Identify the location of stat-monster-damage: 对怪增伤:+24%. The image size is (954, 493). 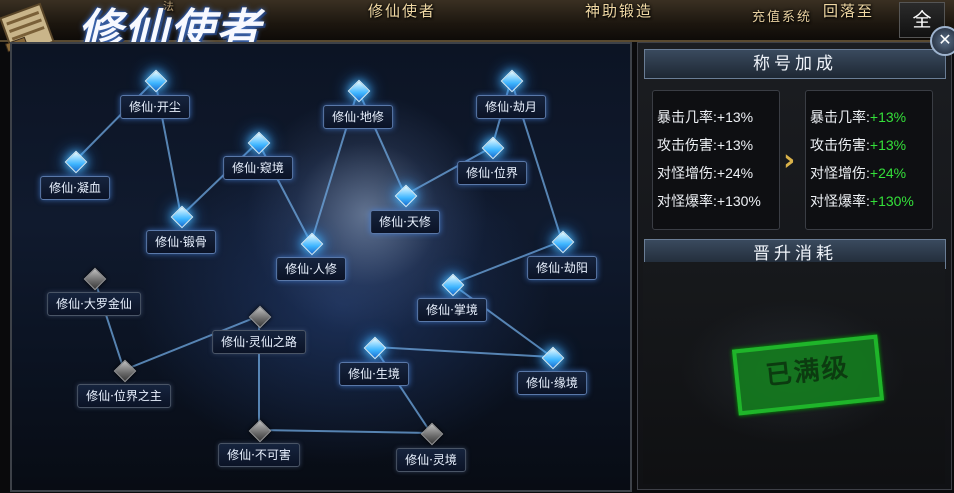
(705, 173).